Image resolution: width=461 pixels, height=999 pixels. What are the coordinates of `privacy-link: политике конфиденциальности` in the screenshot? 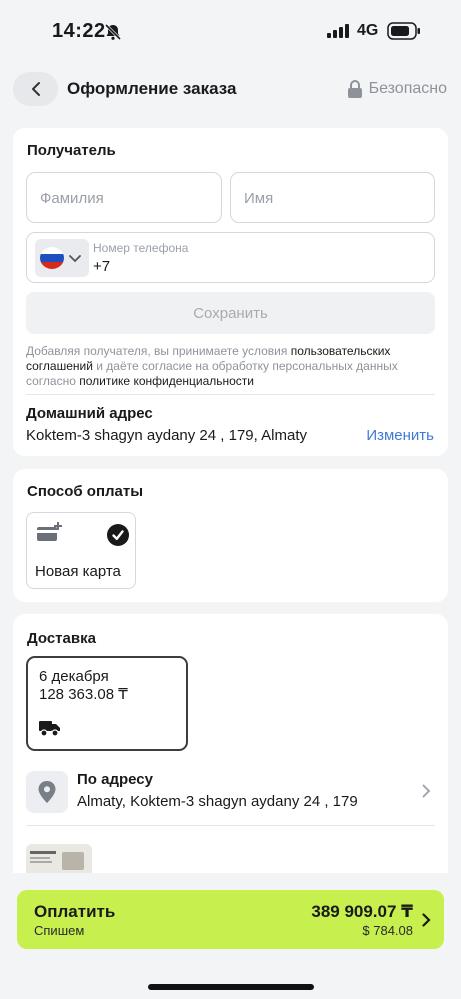 It's located at (166, 381).